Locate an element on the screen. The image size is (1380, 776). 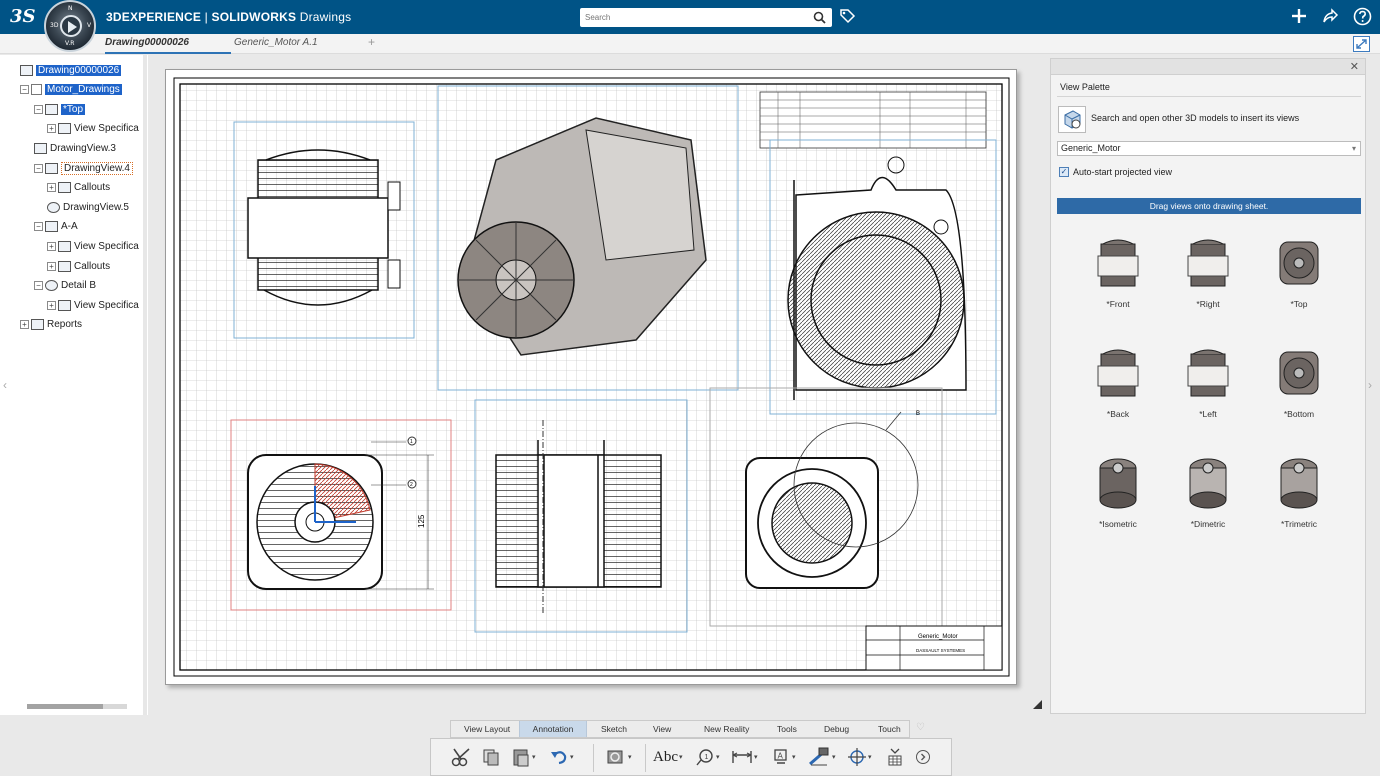
tree-node-drawingview4: − DrawingView.4 is located at coordinates (83, 168).